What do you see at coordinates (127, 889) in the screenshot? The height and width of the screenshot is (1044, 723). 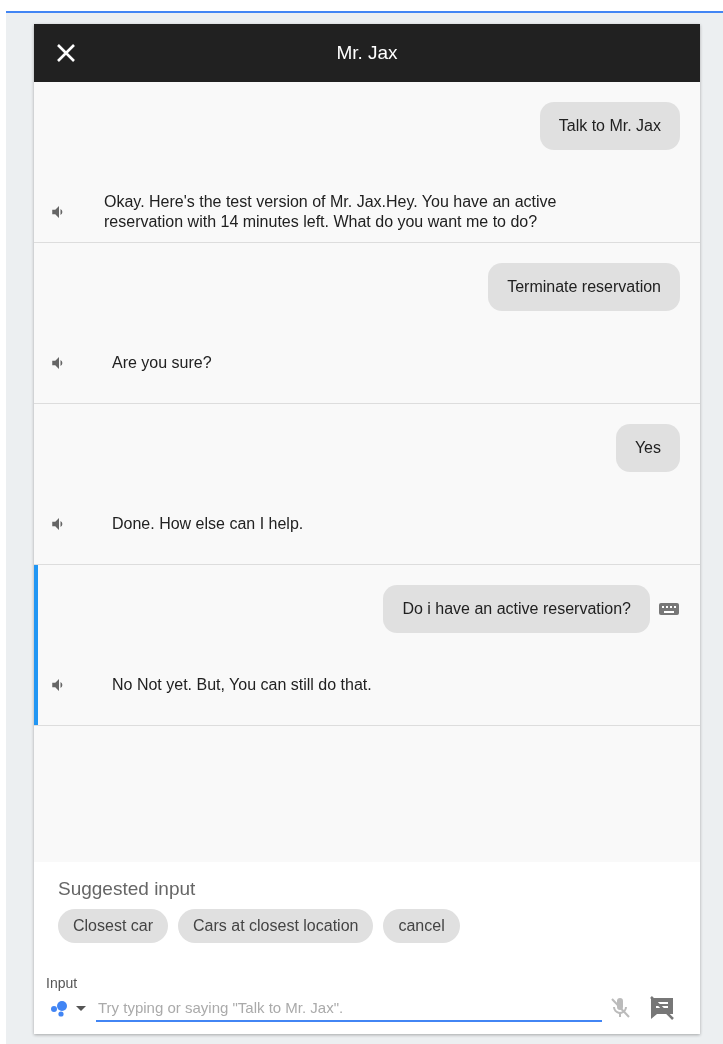 I see `suggestions-title: Suggested input` at bounding box center [127, 889].